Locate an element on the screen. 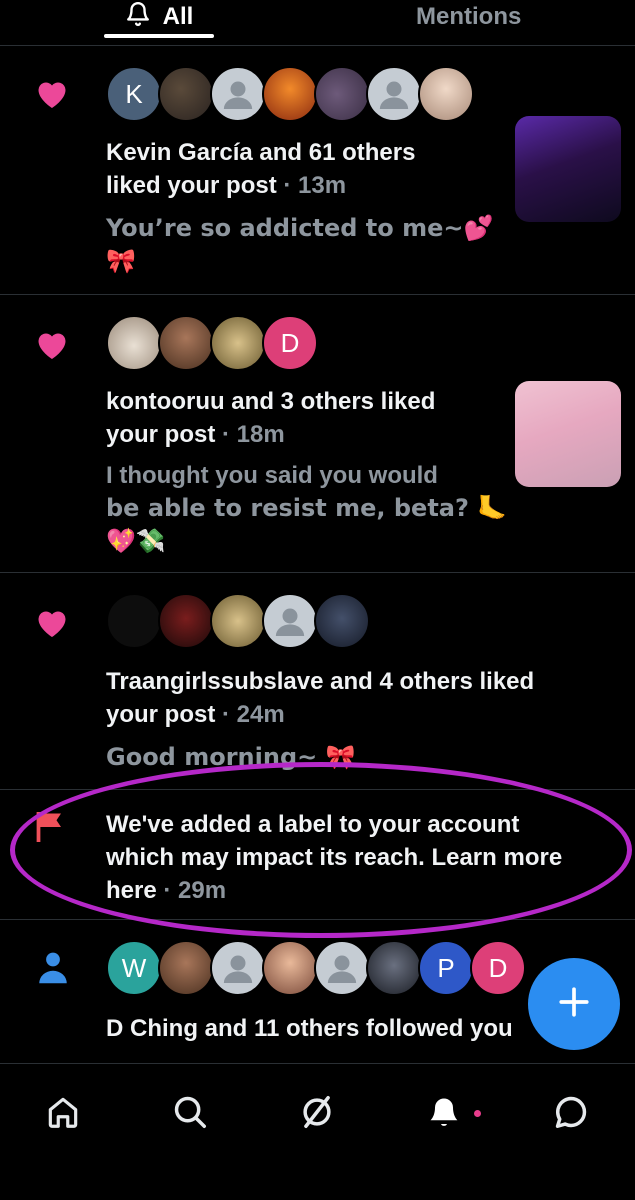 This screenshot has width=635, height=1200. avatar: P is located at coordinates (446, 968).